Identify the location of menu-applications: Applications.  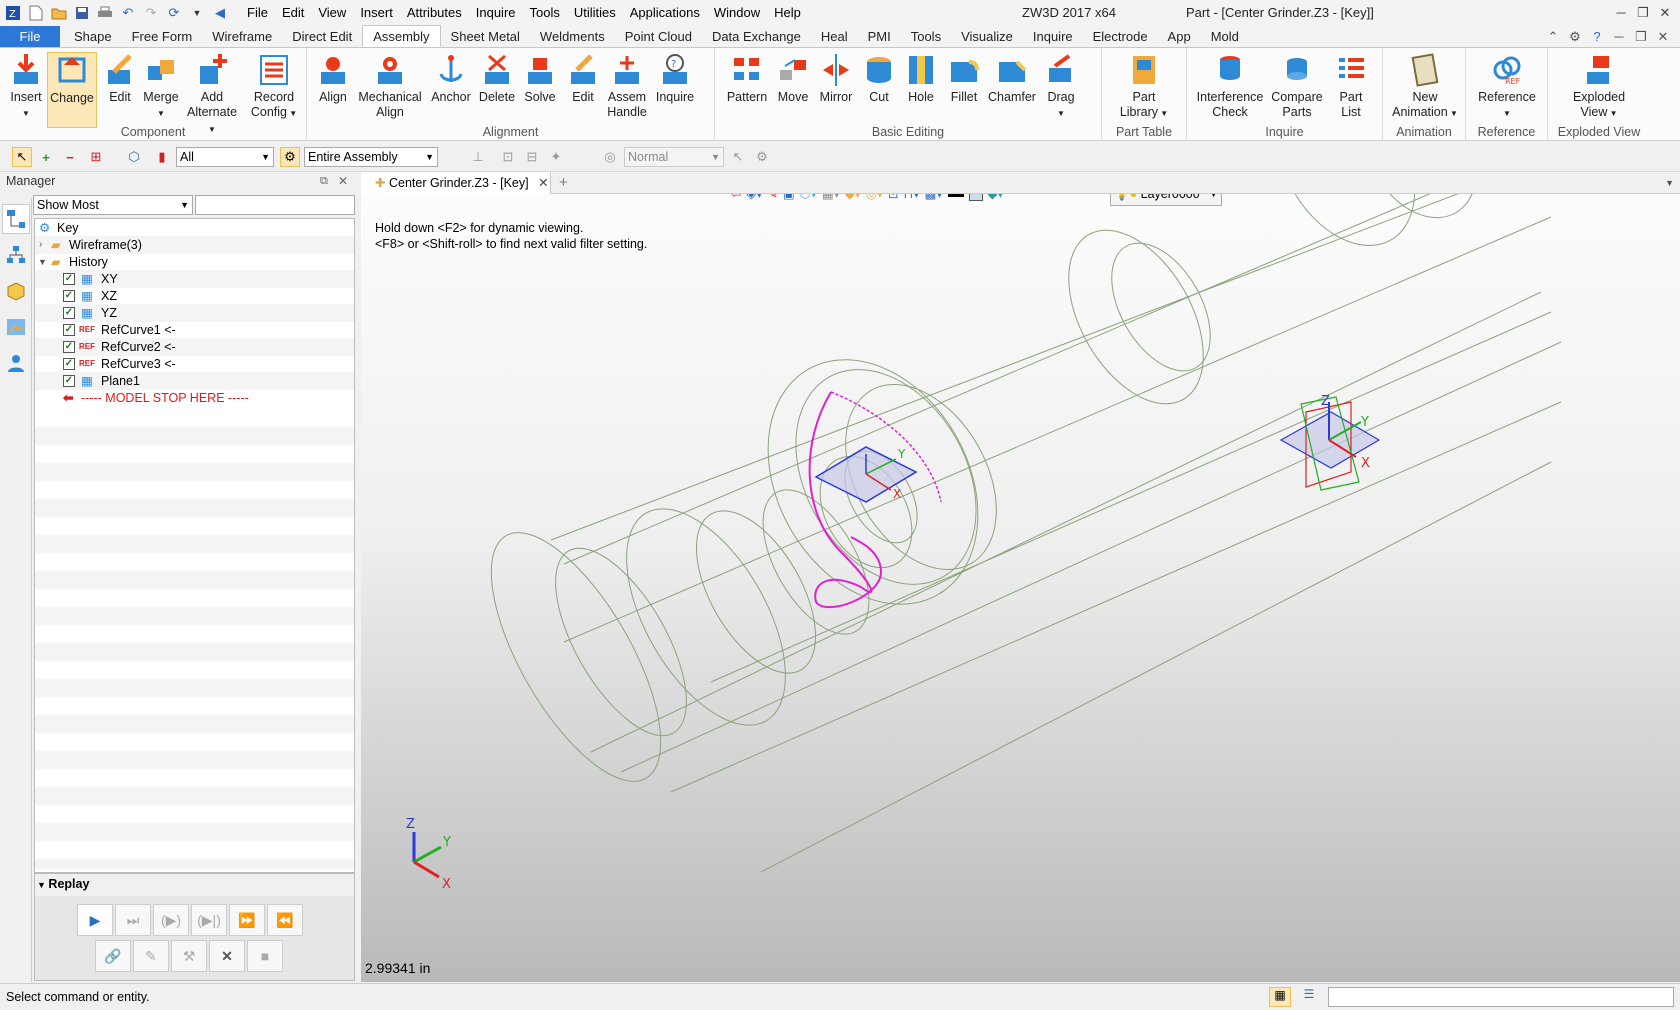
(665, 13).